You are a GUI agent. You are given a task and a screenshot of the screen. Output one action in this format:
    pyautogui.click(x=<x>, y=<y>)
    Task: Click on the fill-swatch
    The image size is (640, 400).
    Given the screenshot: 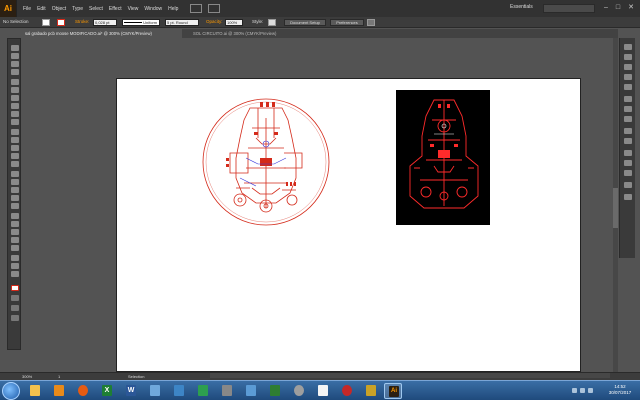 What is the action you would take?
    pyautogui.click(x=46, y=22)
    